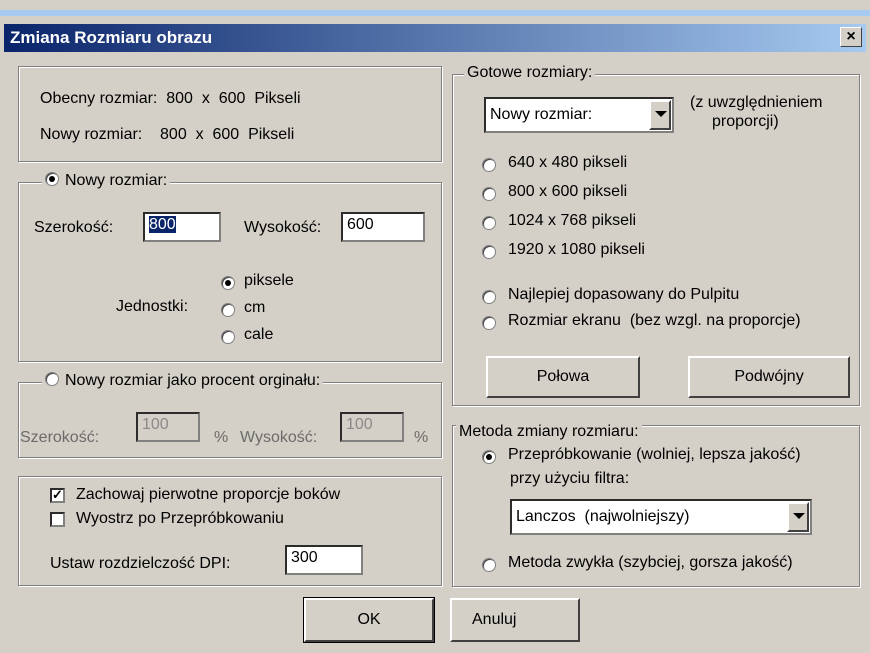 The width and height of the screenshot is (870, 653). What do you see at coordinates (369, 620) in the screenshot?
I see `ok-button: OK` at bounding box center [369, 620].